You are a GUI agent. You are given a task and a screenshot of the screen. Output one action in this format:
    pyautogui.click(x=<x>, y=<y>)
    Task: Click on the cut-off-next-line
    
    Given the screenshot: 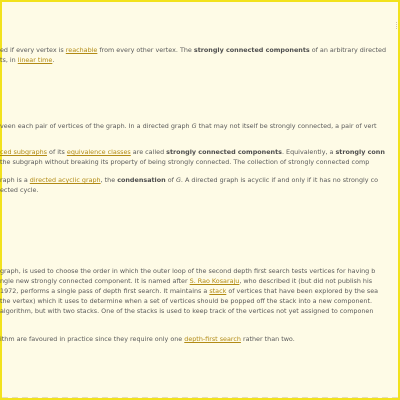 What is the action you would take?
    pyautogui.click(x=200, y=397)
    